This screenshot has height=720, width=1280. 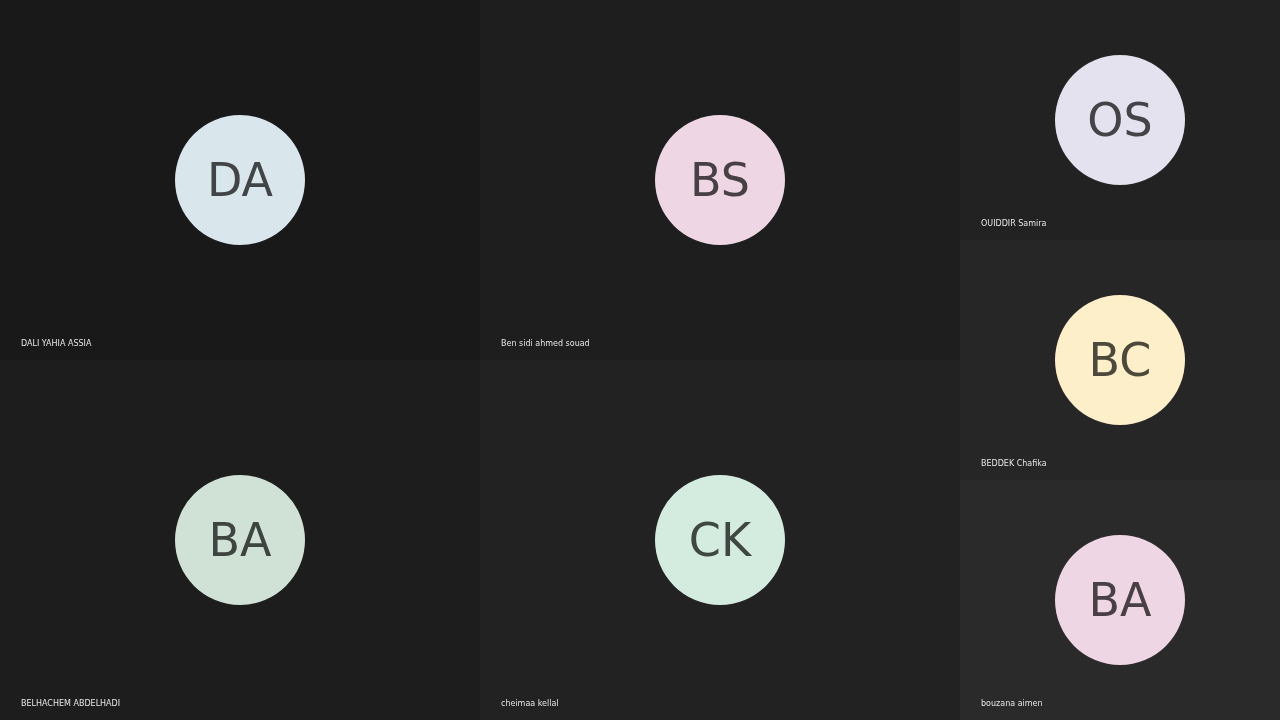 I want to click on avatar: OS, so click(x=1120, y=120).